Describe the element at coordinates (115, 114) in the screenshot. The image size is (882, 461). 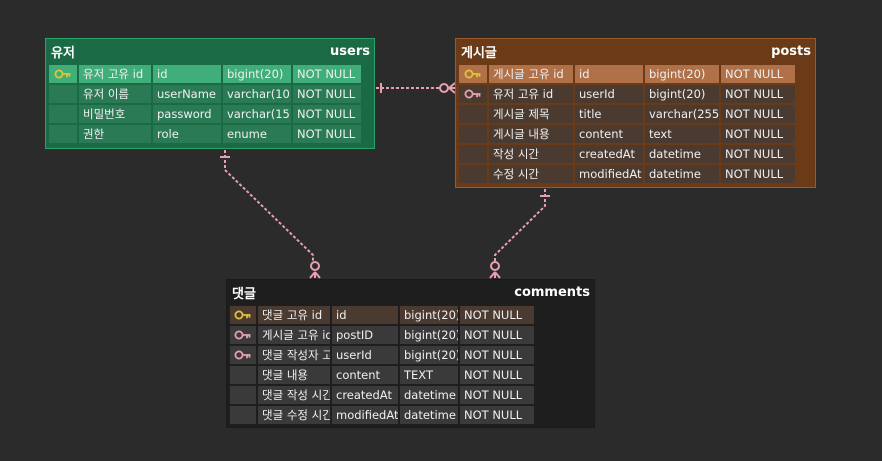
I see `column-logical-name: 비밀번호` at that location.